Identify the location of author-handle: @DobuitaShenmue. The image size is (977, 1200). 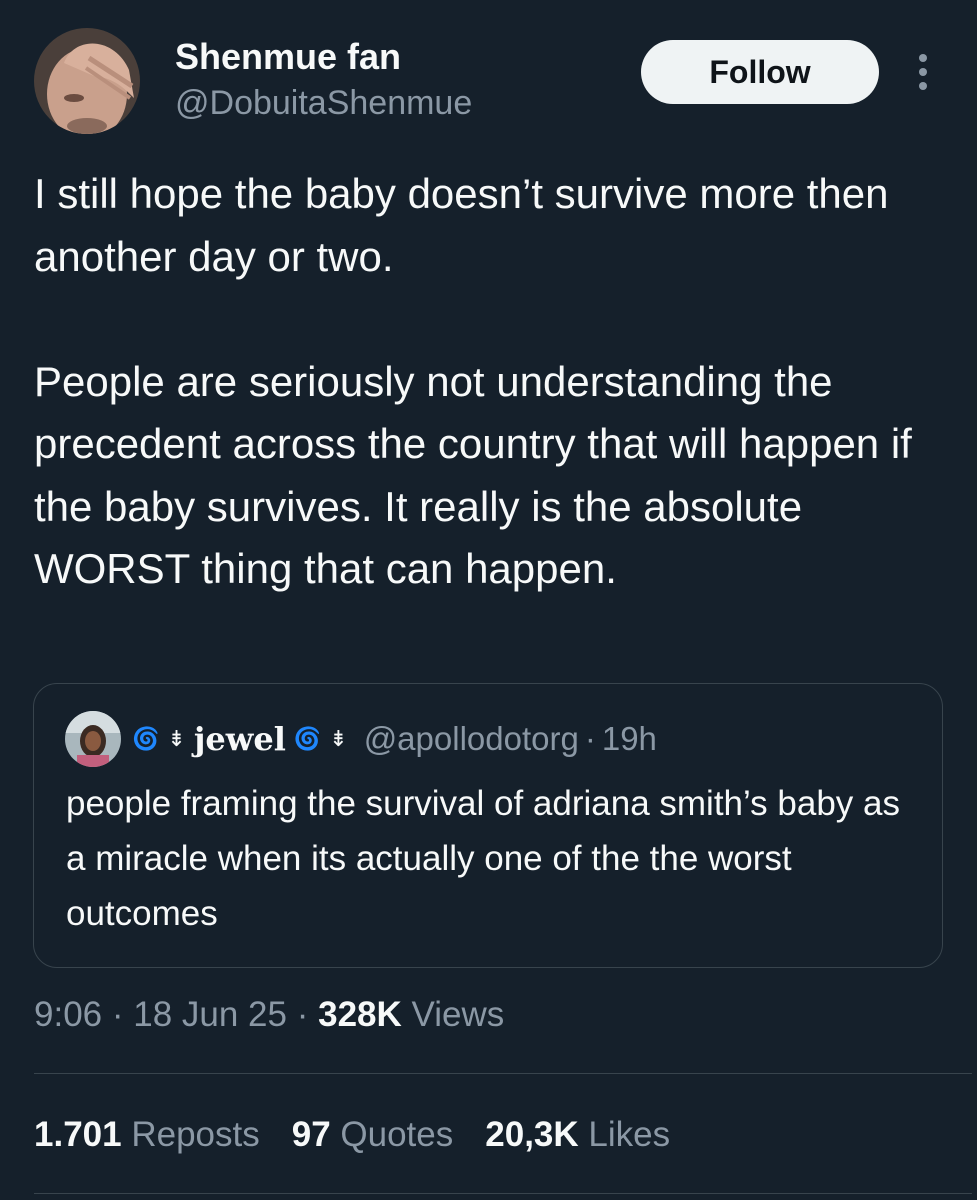
(323, 103).